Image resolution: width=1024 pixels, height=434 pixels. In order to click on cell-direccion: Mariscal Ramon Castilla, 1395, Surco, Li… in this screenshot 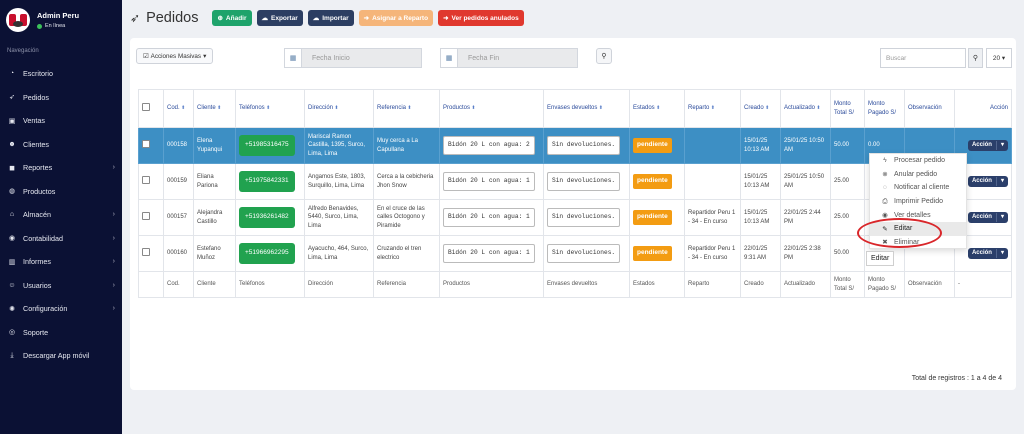, I will do `click(339, 145)`.